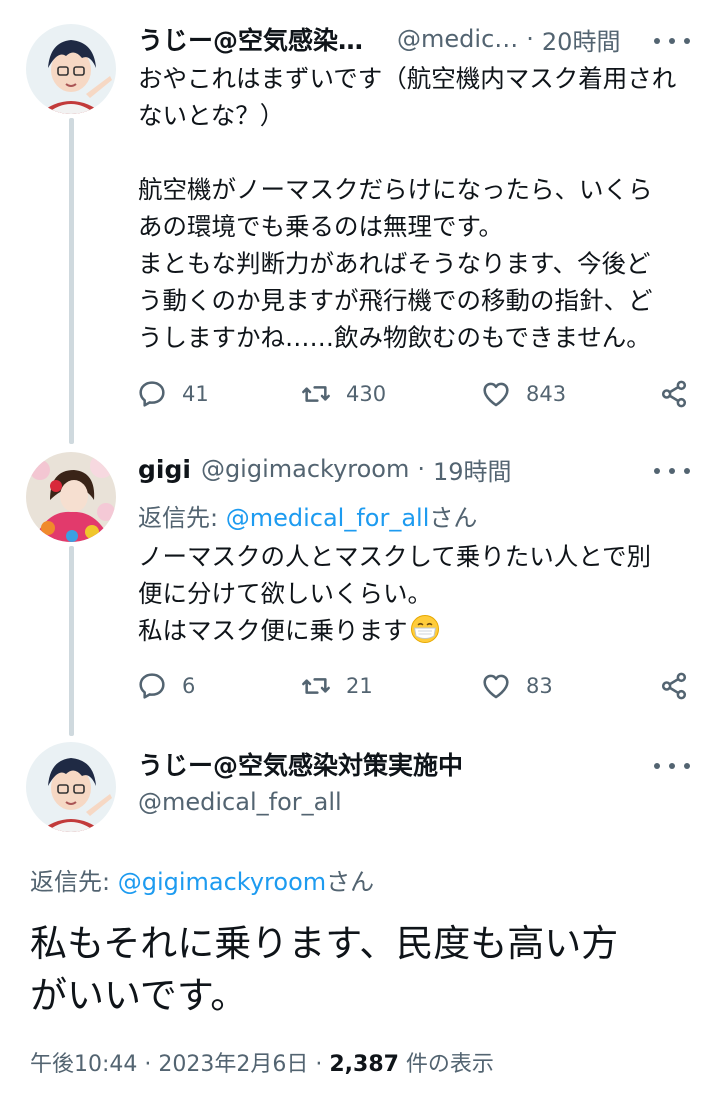 This screenshot has width=720, height=1107. What do you see at coordinates (672, 41) in the screenshot?
I see `tweet1-more-icon` at bounding box center [672, 41].